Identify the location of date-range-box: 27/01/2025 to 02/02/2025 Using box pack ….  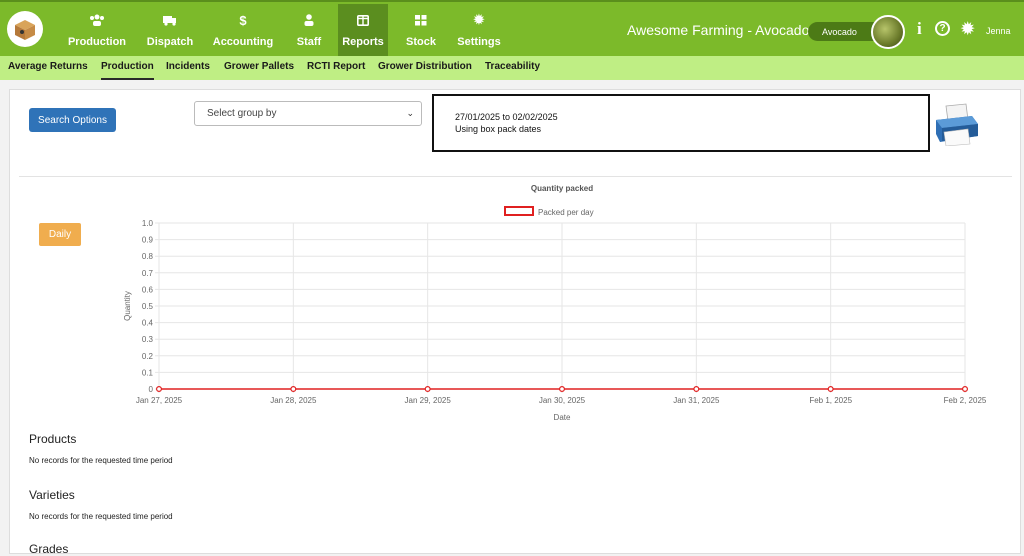
(681, 123).